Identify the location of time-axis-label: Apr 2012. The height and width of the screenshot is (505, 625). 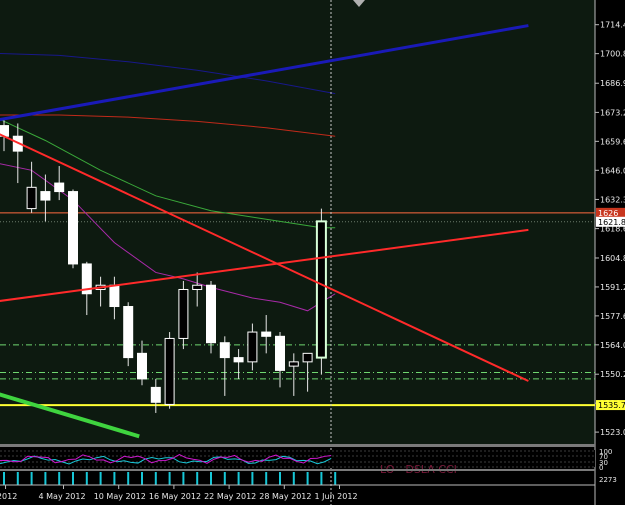
(8, 496).